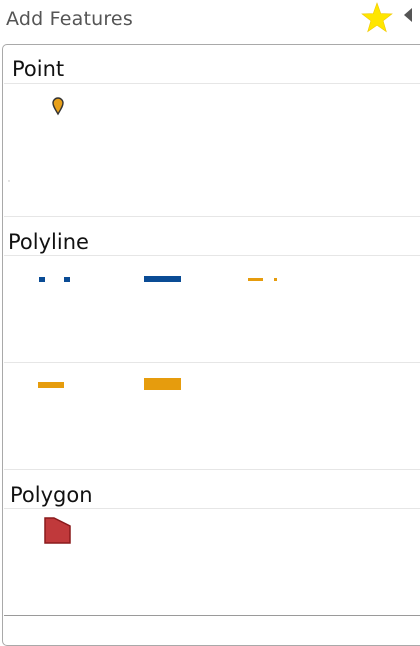 The width and height of the screenshot is (420, 646). I want to click on star-icon, so click(377, 17).